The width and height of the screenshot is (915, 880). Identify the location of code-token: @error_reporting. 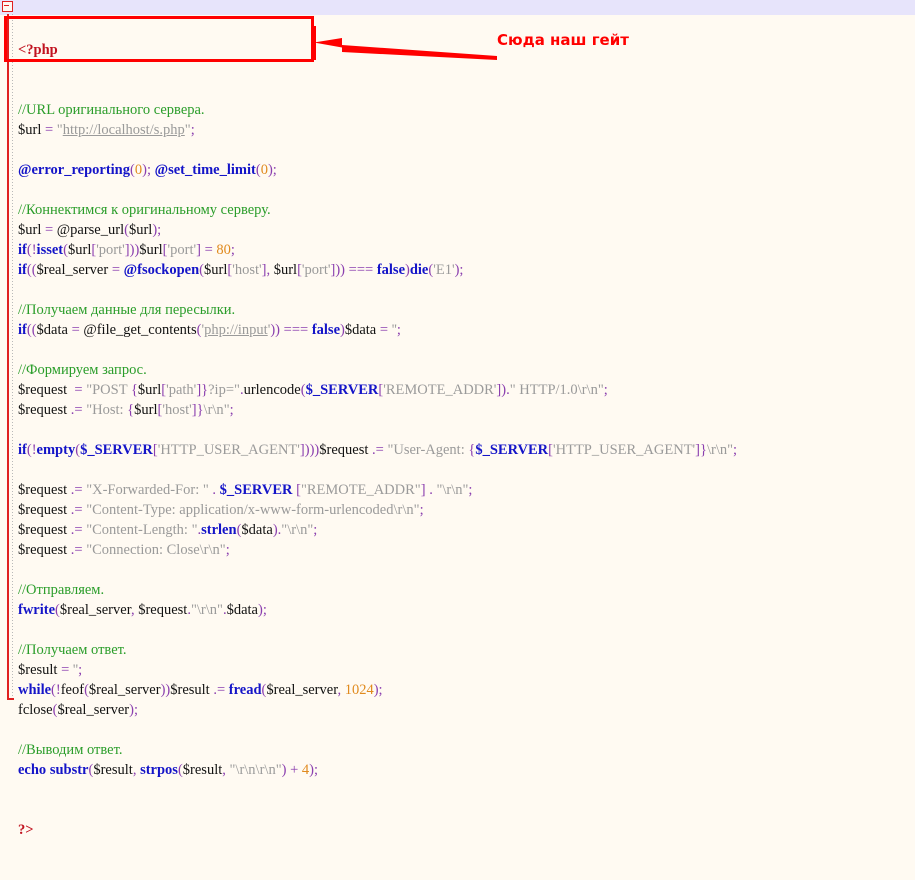
(74, 170).